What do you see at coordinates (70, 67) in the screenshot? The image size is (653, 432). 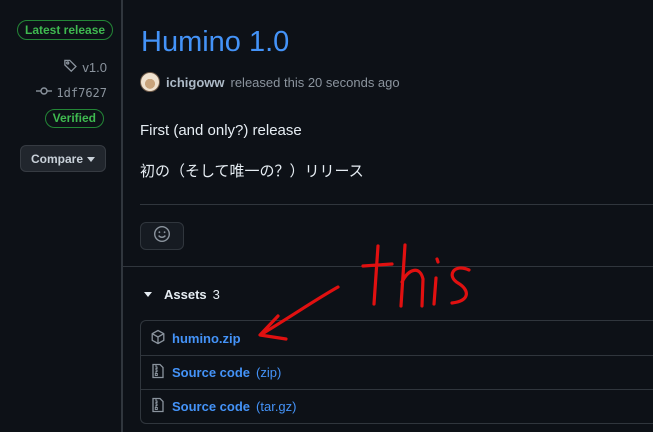 I see `tag-icon` at bounding box center [70, 67].